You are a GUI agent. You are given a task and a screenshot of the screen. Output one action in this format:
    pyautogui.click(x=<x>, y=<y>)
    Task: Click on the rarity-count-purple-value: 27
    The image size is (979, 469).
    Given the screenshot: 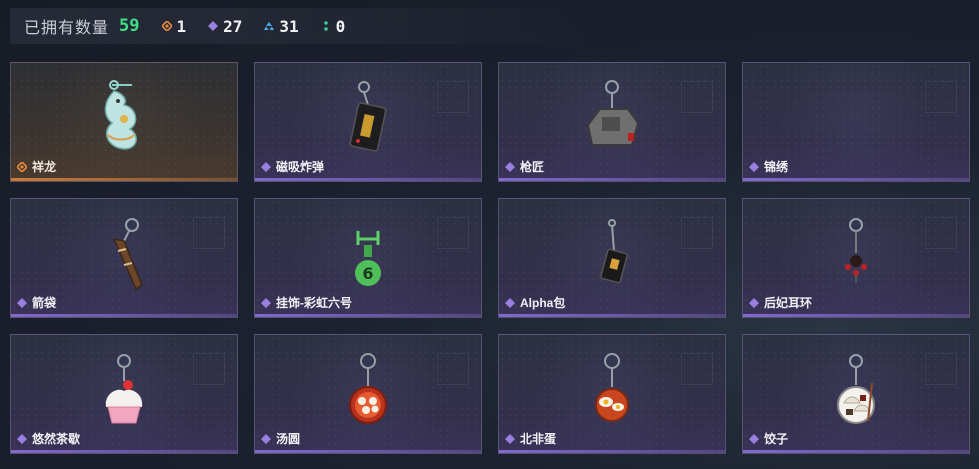 What is the action you would take?
    pyautogui.click(x=233, y=26)
    